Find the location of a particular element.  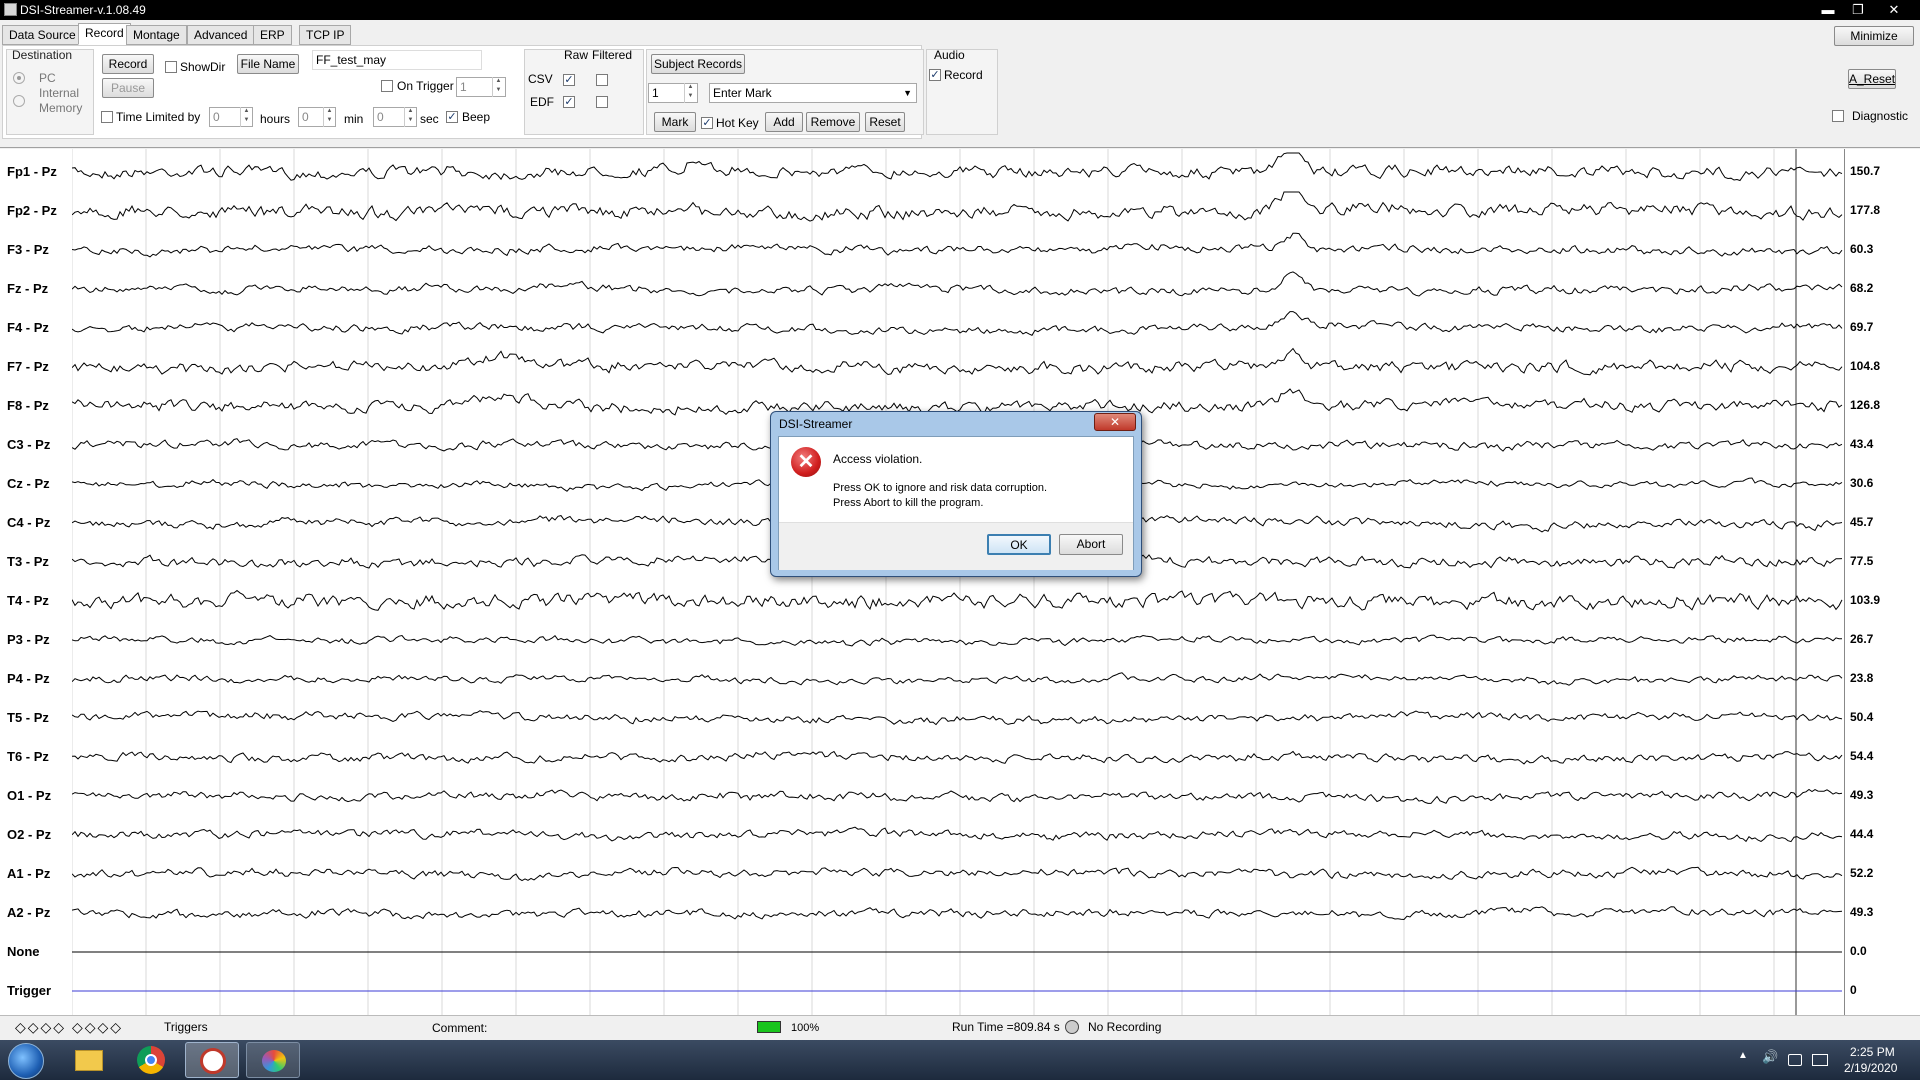

channel-label: O1 - Pz is located at coordinates (29, 795).